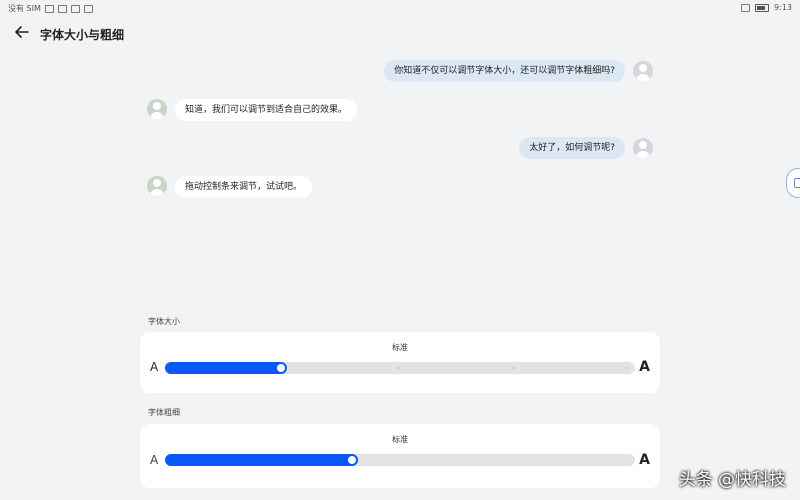  What do you see at coordinates (62, 8) in the screenshot?
I see `wifi-icon` at bounding box center [62, 8].